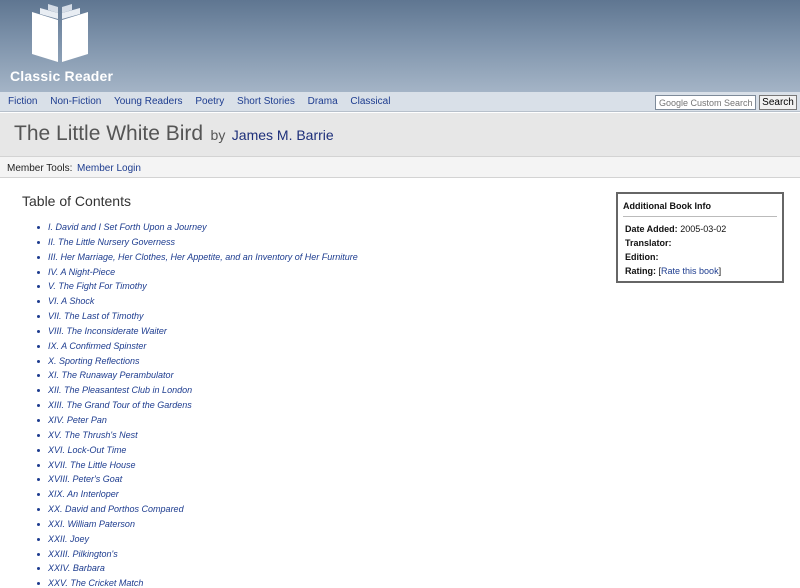 This screenshot has width=800, height=588. I want to click on date-added-value: 2005-03-02, so click(703, 229).